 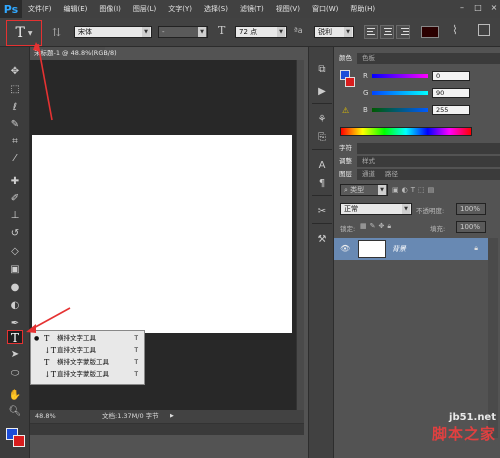 What do you see at coordinates (368, 161) in the screenshot?
I see `tab-styles: 样式` at bounding box center [368, 161].